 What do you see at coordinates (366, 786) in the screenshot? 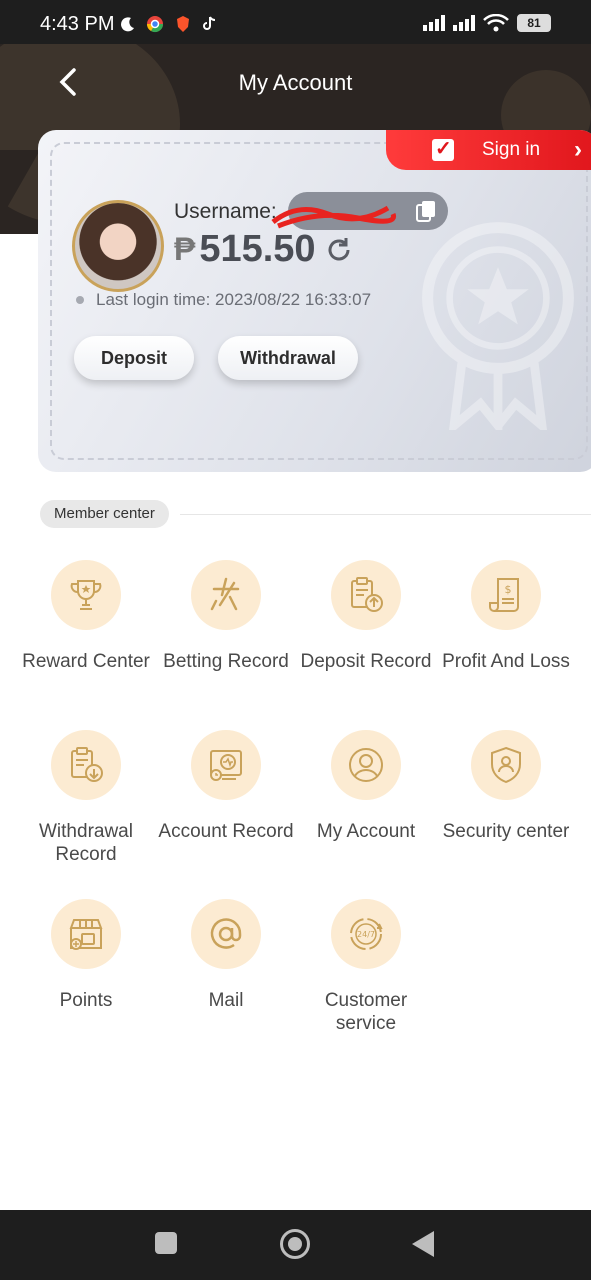
I see `grid-item-my-account: My Account` at bounding box center [366, 786].